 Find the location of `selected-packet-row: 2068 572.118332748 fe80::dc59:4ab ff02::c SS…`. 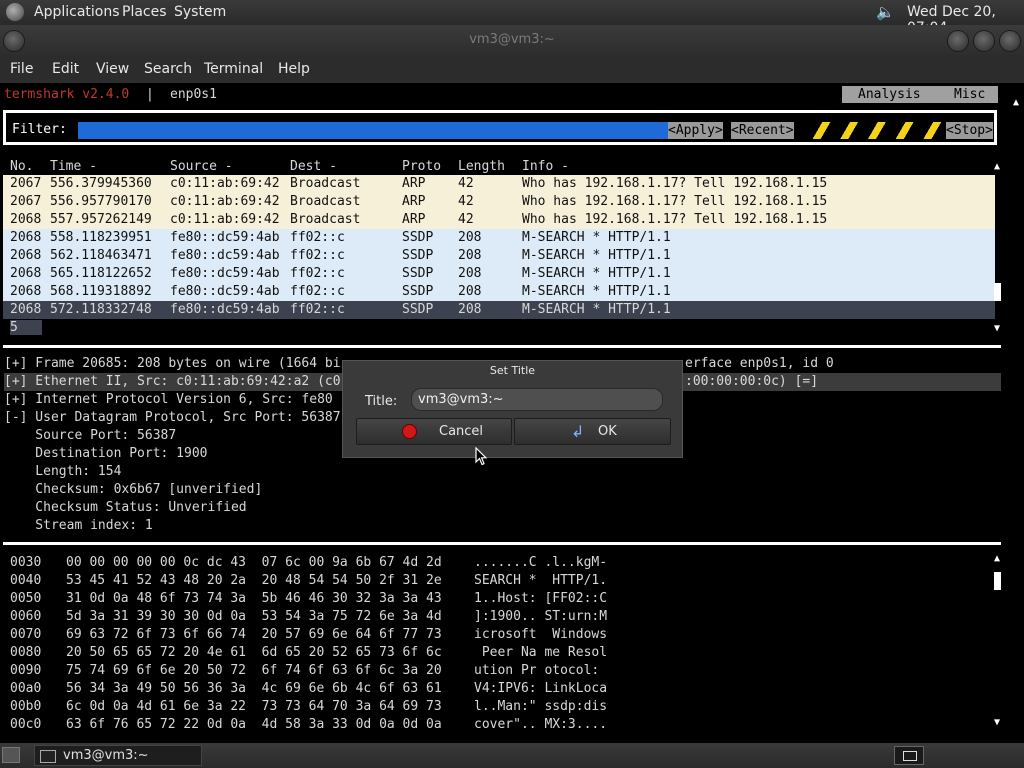

selected-packet-row: 2068 572.118332748 fe80::dc59:4ab ff02::c SS… is located at coordinates (499, 310).